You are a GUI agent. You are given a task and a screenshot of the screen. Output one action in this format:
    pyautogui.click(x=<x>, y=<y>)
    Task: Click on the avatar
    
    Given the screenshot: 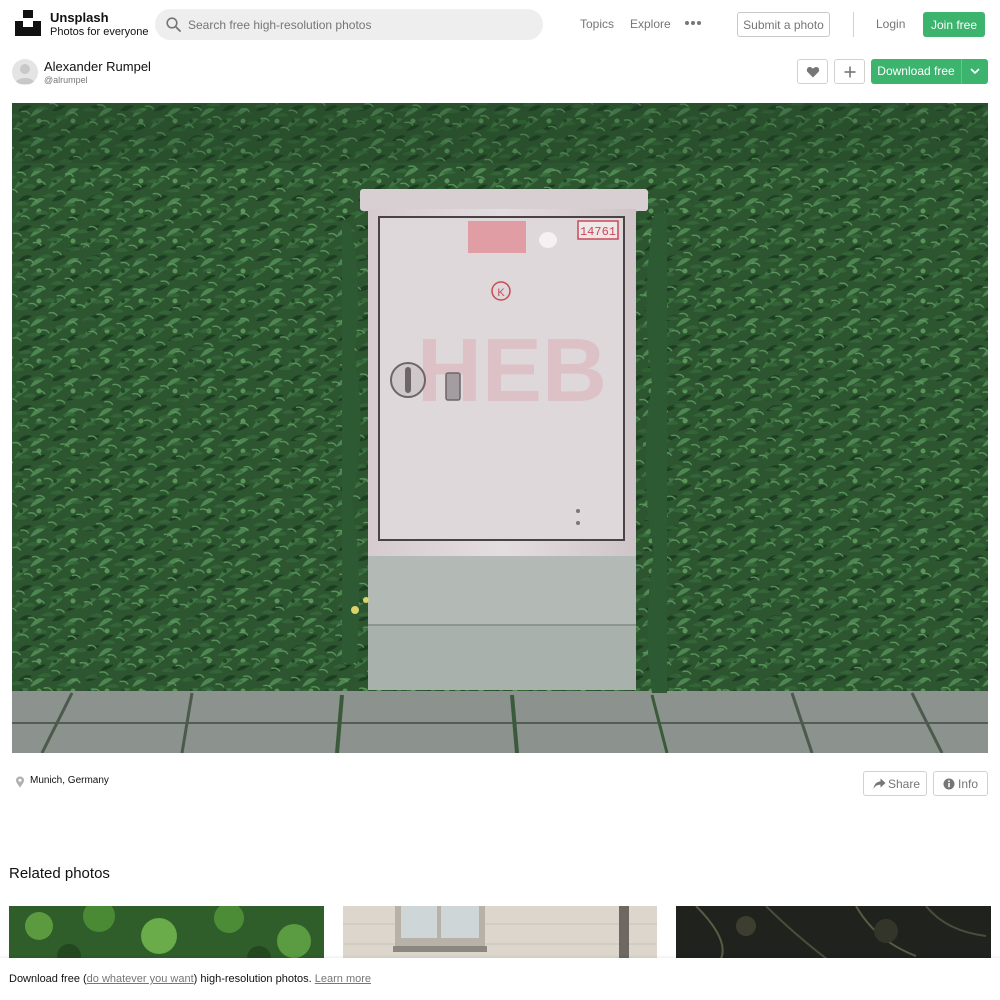 What is the action you would take?
    pyautogui.click(x=25, y=72)
    